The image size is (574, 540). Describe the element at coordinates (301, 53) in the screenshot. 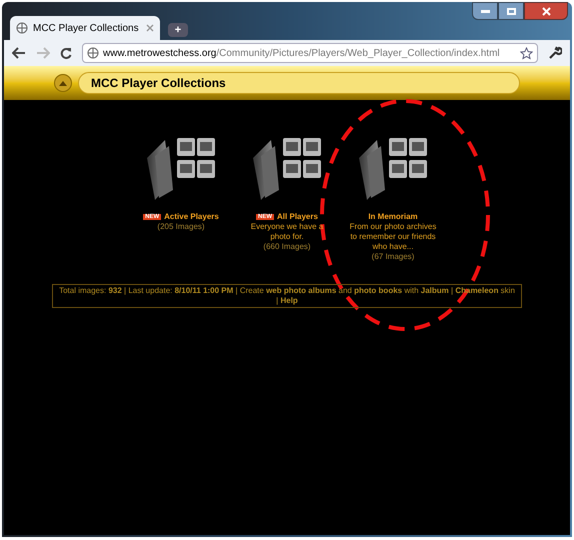

I see `url-text: www.metrowestchess.org/Community/Pictures/Players/Web_Player_Collection/index.html` at that location.